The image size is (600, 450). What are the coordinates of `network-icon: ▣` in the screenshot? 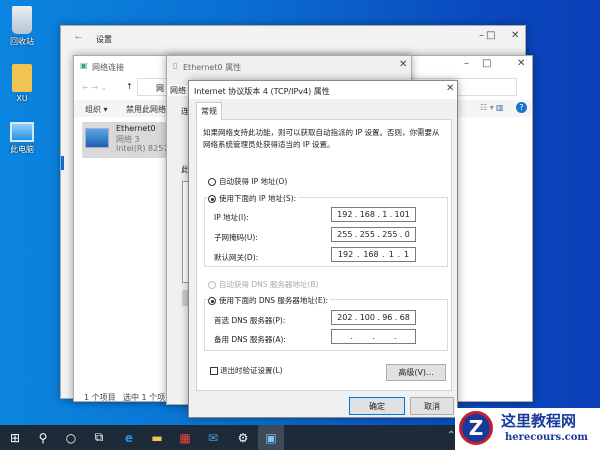 It's located at (84, 65).